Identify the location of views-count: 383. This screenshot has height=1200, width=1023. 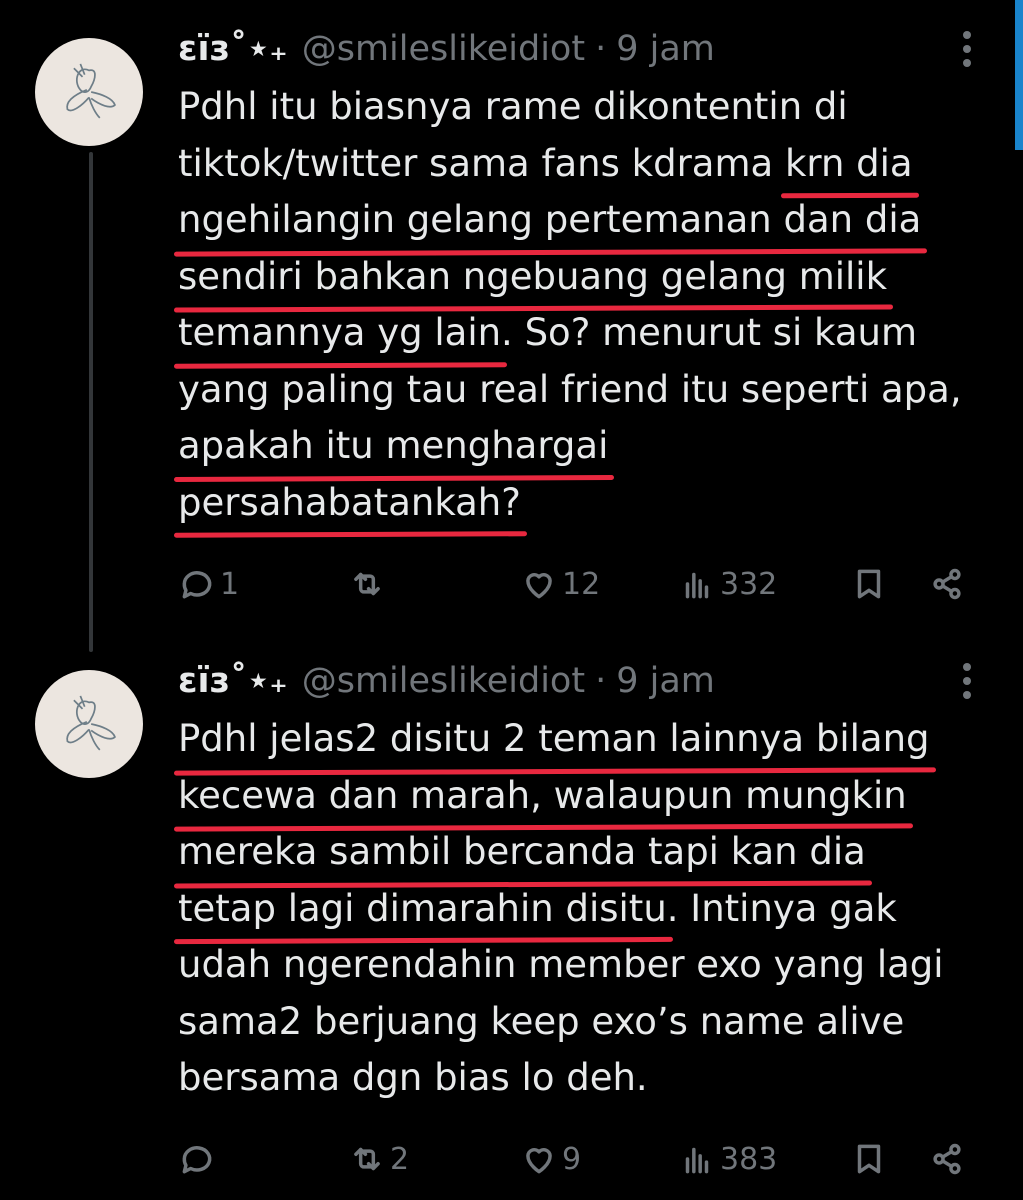
(749, 1159).